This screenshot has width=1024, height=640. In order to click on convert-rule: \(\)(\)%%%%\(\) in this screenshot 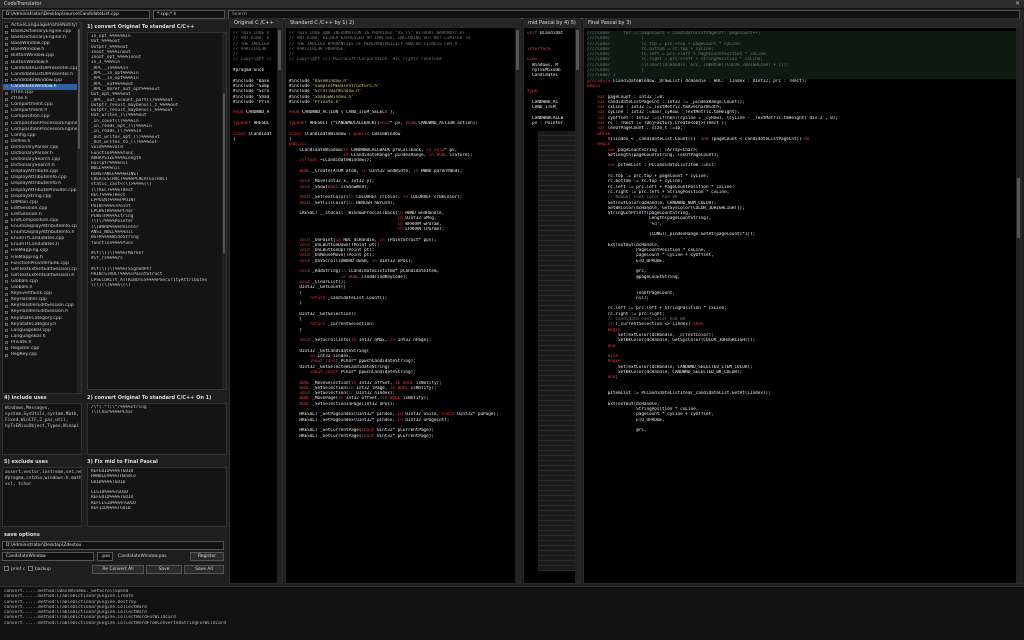, I will do `click(158, 285)`.